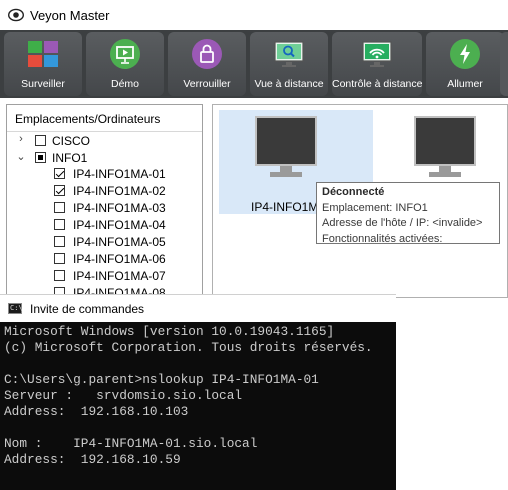  What do you see at coordinates (119, 242) in the screenshot?
I see `tree-item-label: IP4-INFO1MA-05` at bounding box center [119, 242].